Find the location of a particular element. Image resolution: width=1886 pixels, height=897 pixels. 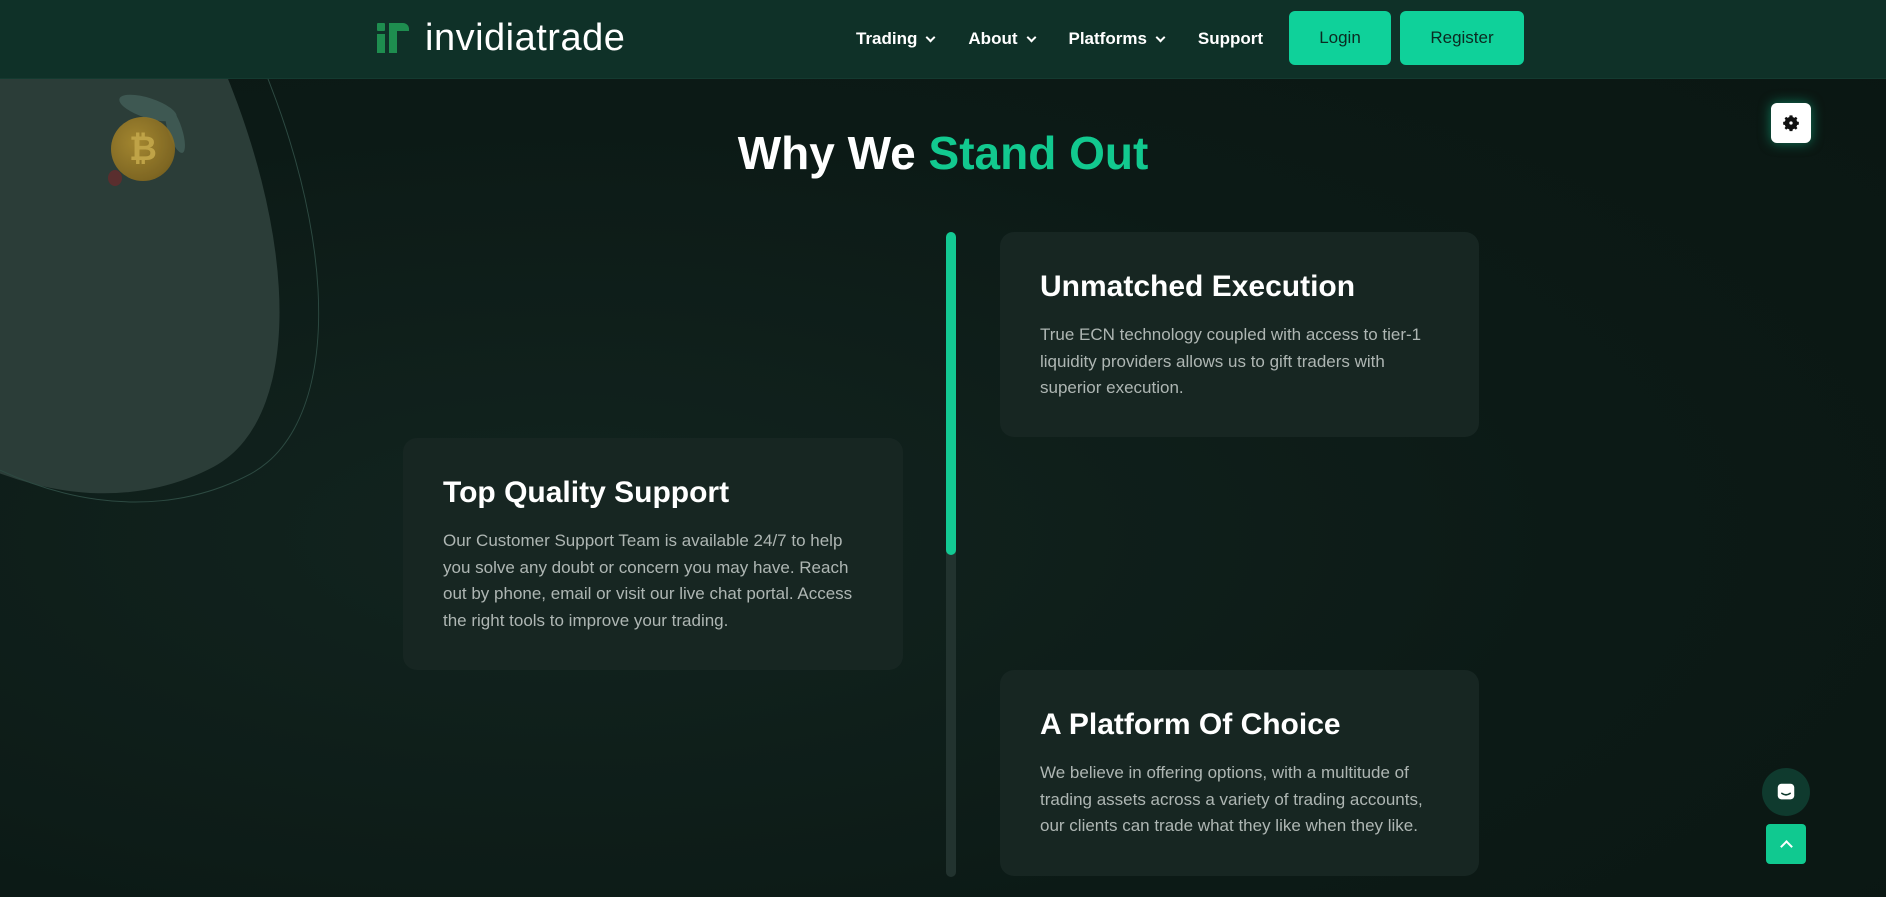

settings-button is located at coordinates (1791, 123).